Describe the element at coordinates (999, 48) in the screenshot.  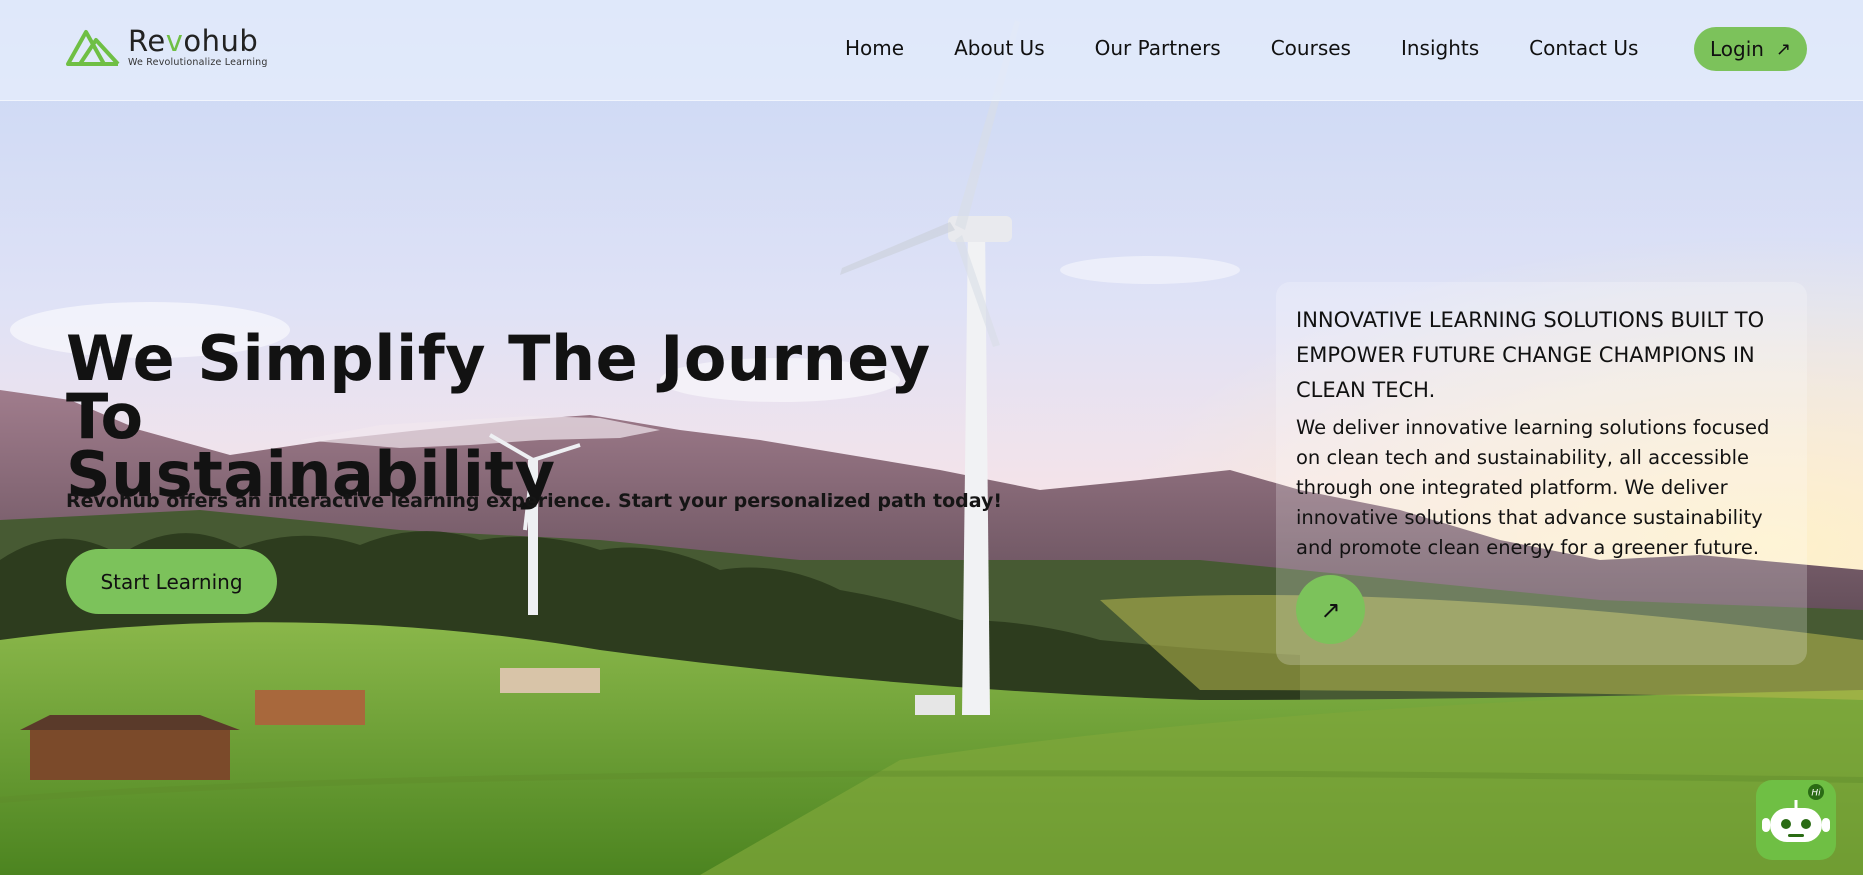
I see `nav-about-us: About Us` at that location.